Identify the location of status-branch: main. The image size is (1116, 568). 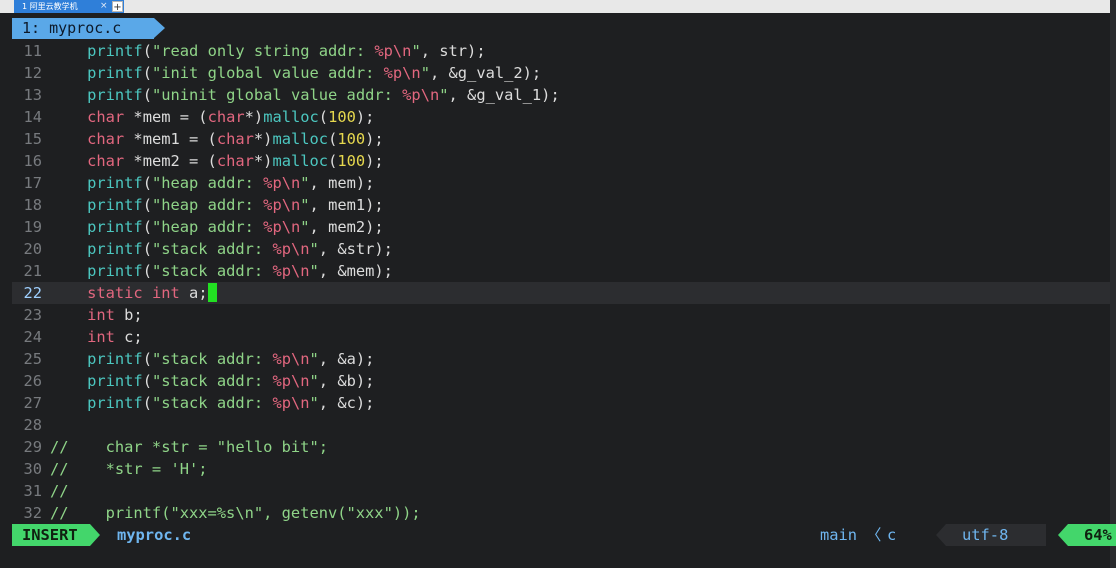
(839, 535).